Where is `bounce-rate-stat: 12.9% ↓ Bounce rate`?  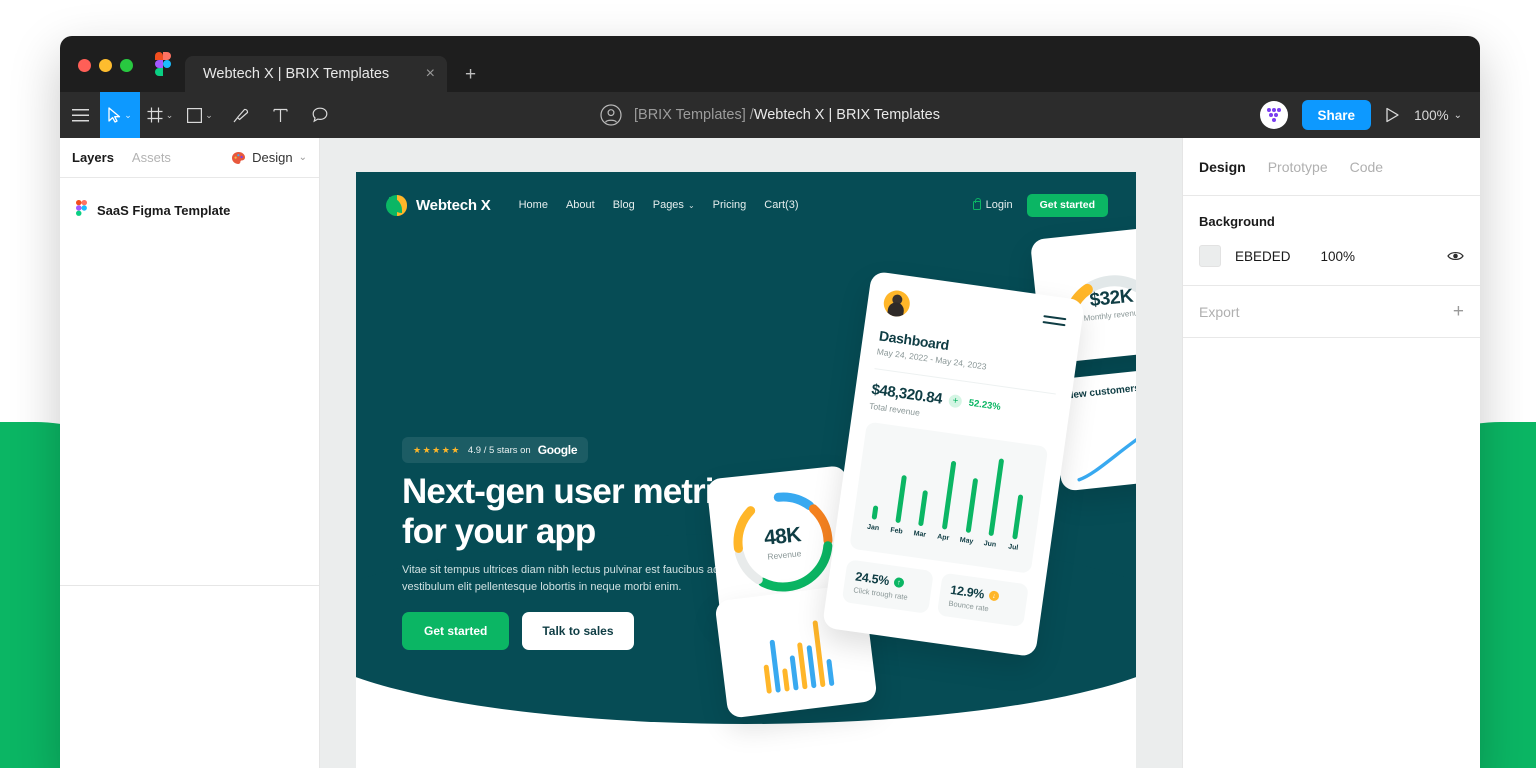 bounce-rate-stat: 12.9% ↓ Bounce rate is located at coordinates (982, 600).